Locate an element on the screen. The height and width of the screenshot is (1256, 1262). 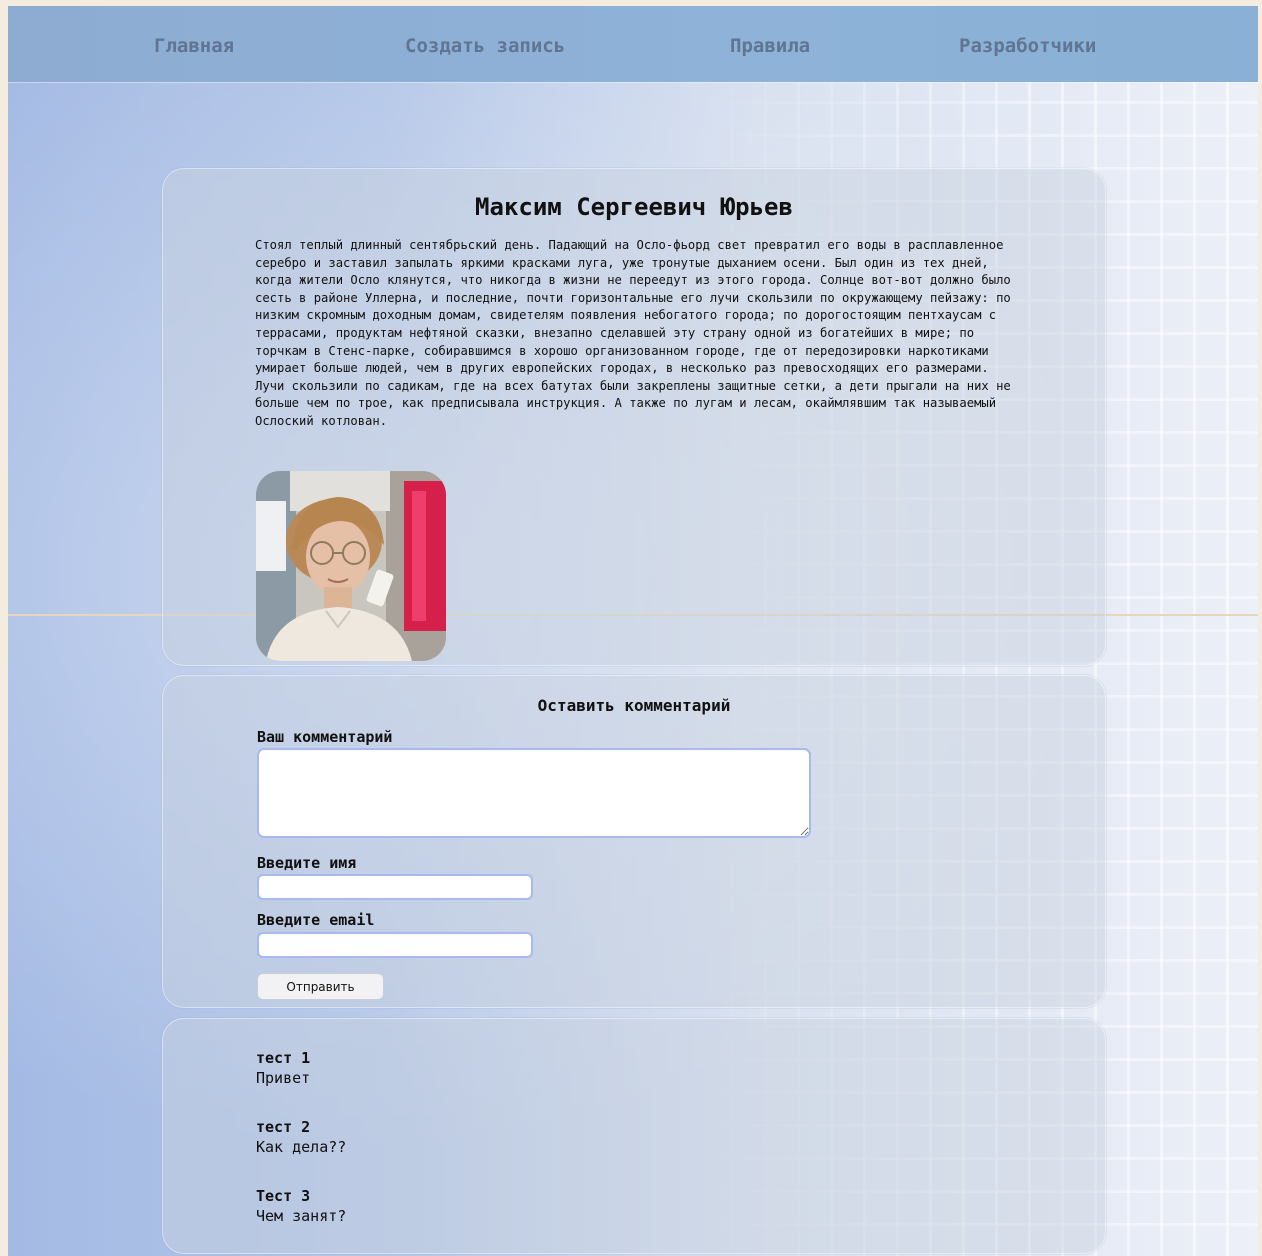
comment-author: Тест 3 is located at coordinates (283, 1196).